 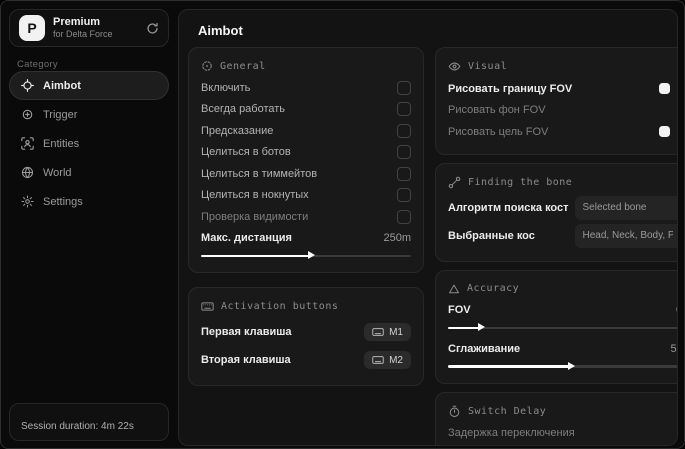 What do you see at coordinates (520, 182) in the screenshot?
I see `card-title: Finding the bone` at bounding box center [520, 182].